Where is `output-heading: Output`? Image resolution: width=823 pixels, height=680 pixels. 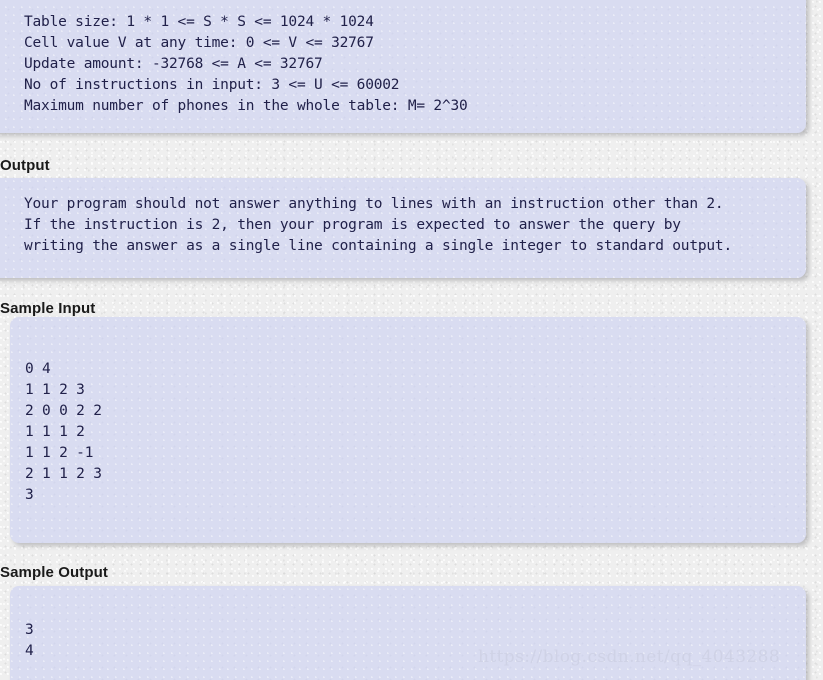 output-heading: Output is located at coordinates (25, 165).